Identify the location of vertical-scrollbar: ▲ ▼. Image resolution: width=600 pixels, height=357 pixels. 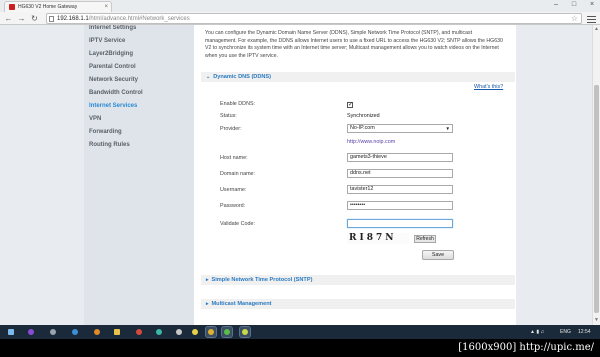
(596, 175).